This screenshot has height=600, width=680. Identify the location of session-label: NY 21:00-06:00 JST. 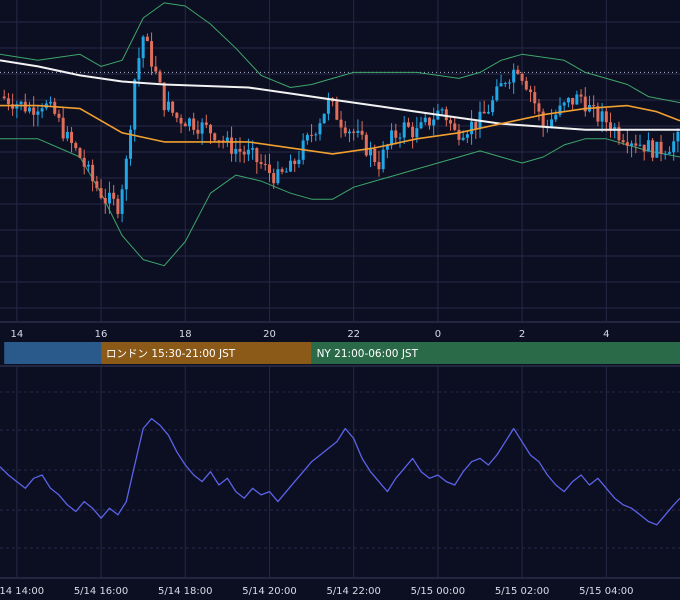
(368, 354).